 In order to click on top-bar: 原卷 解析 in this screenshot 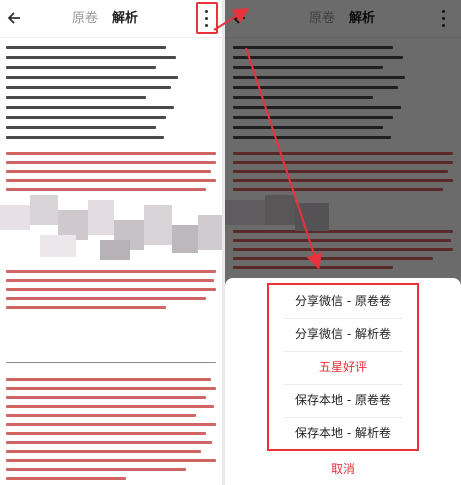, I will do `click(111, 19)`.